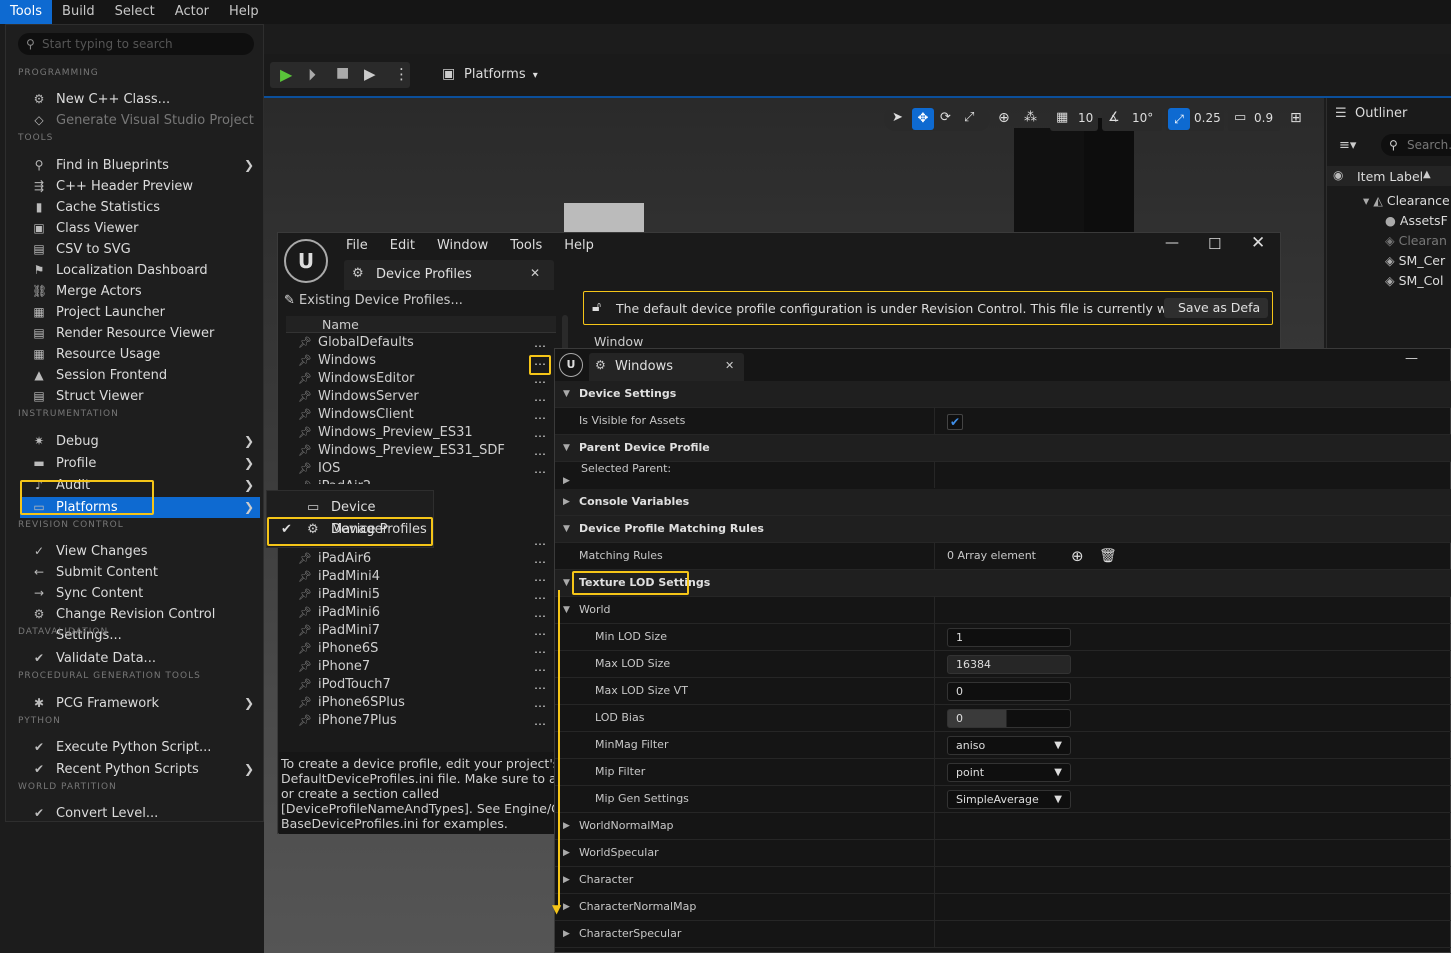 This screenshot has height=953, width=1451. I want to click on row-character-normal: ▶ CharacterNormalMap, so click(1003, 907).